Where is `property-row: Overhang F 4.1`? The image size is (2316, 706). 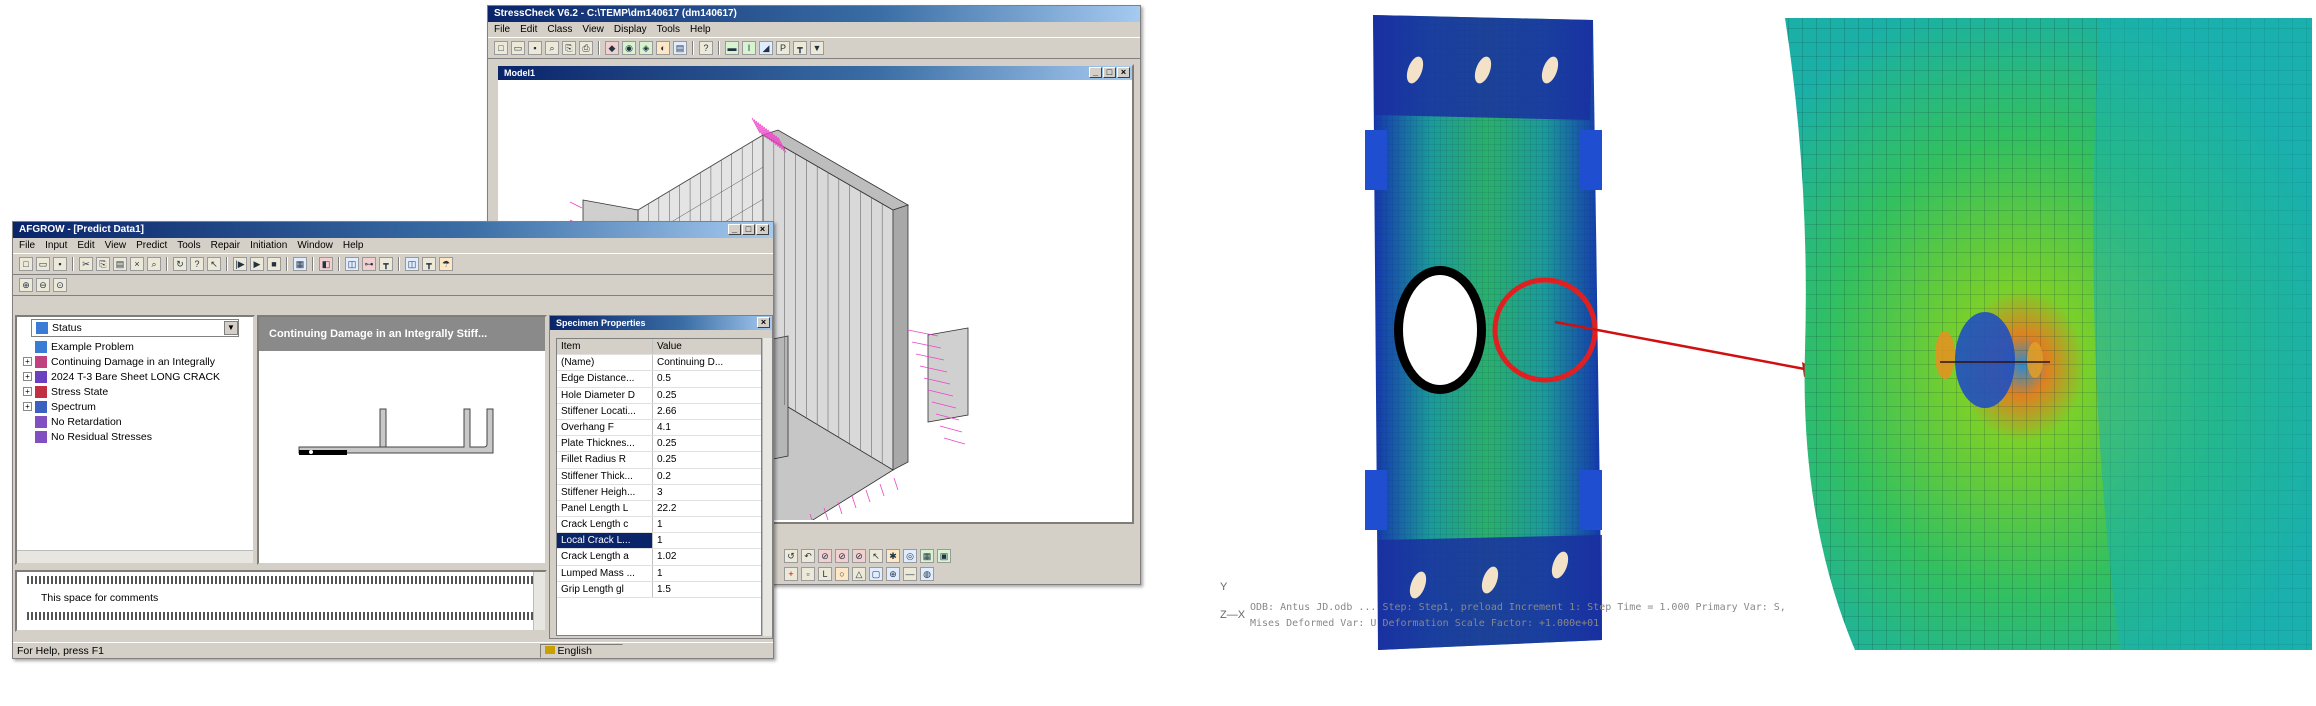
property-row: Overhang F 4.1 is located at coordinates (659, 428).